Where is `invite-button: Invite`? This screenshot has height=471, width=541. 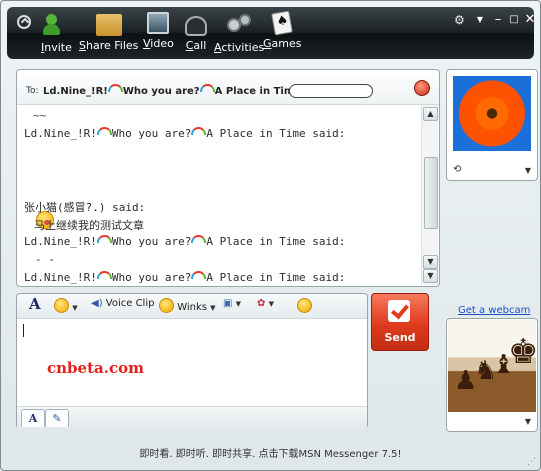
invite-button: Invite is located at coordinates (56, 33).